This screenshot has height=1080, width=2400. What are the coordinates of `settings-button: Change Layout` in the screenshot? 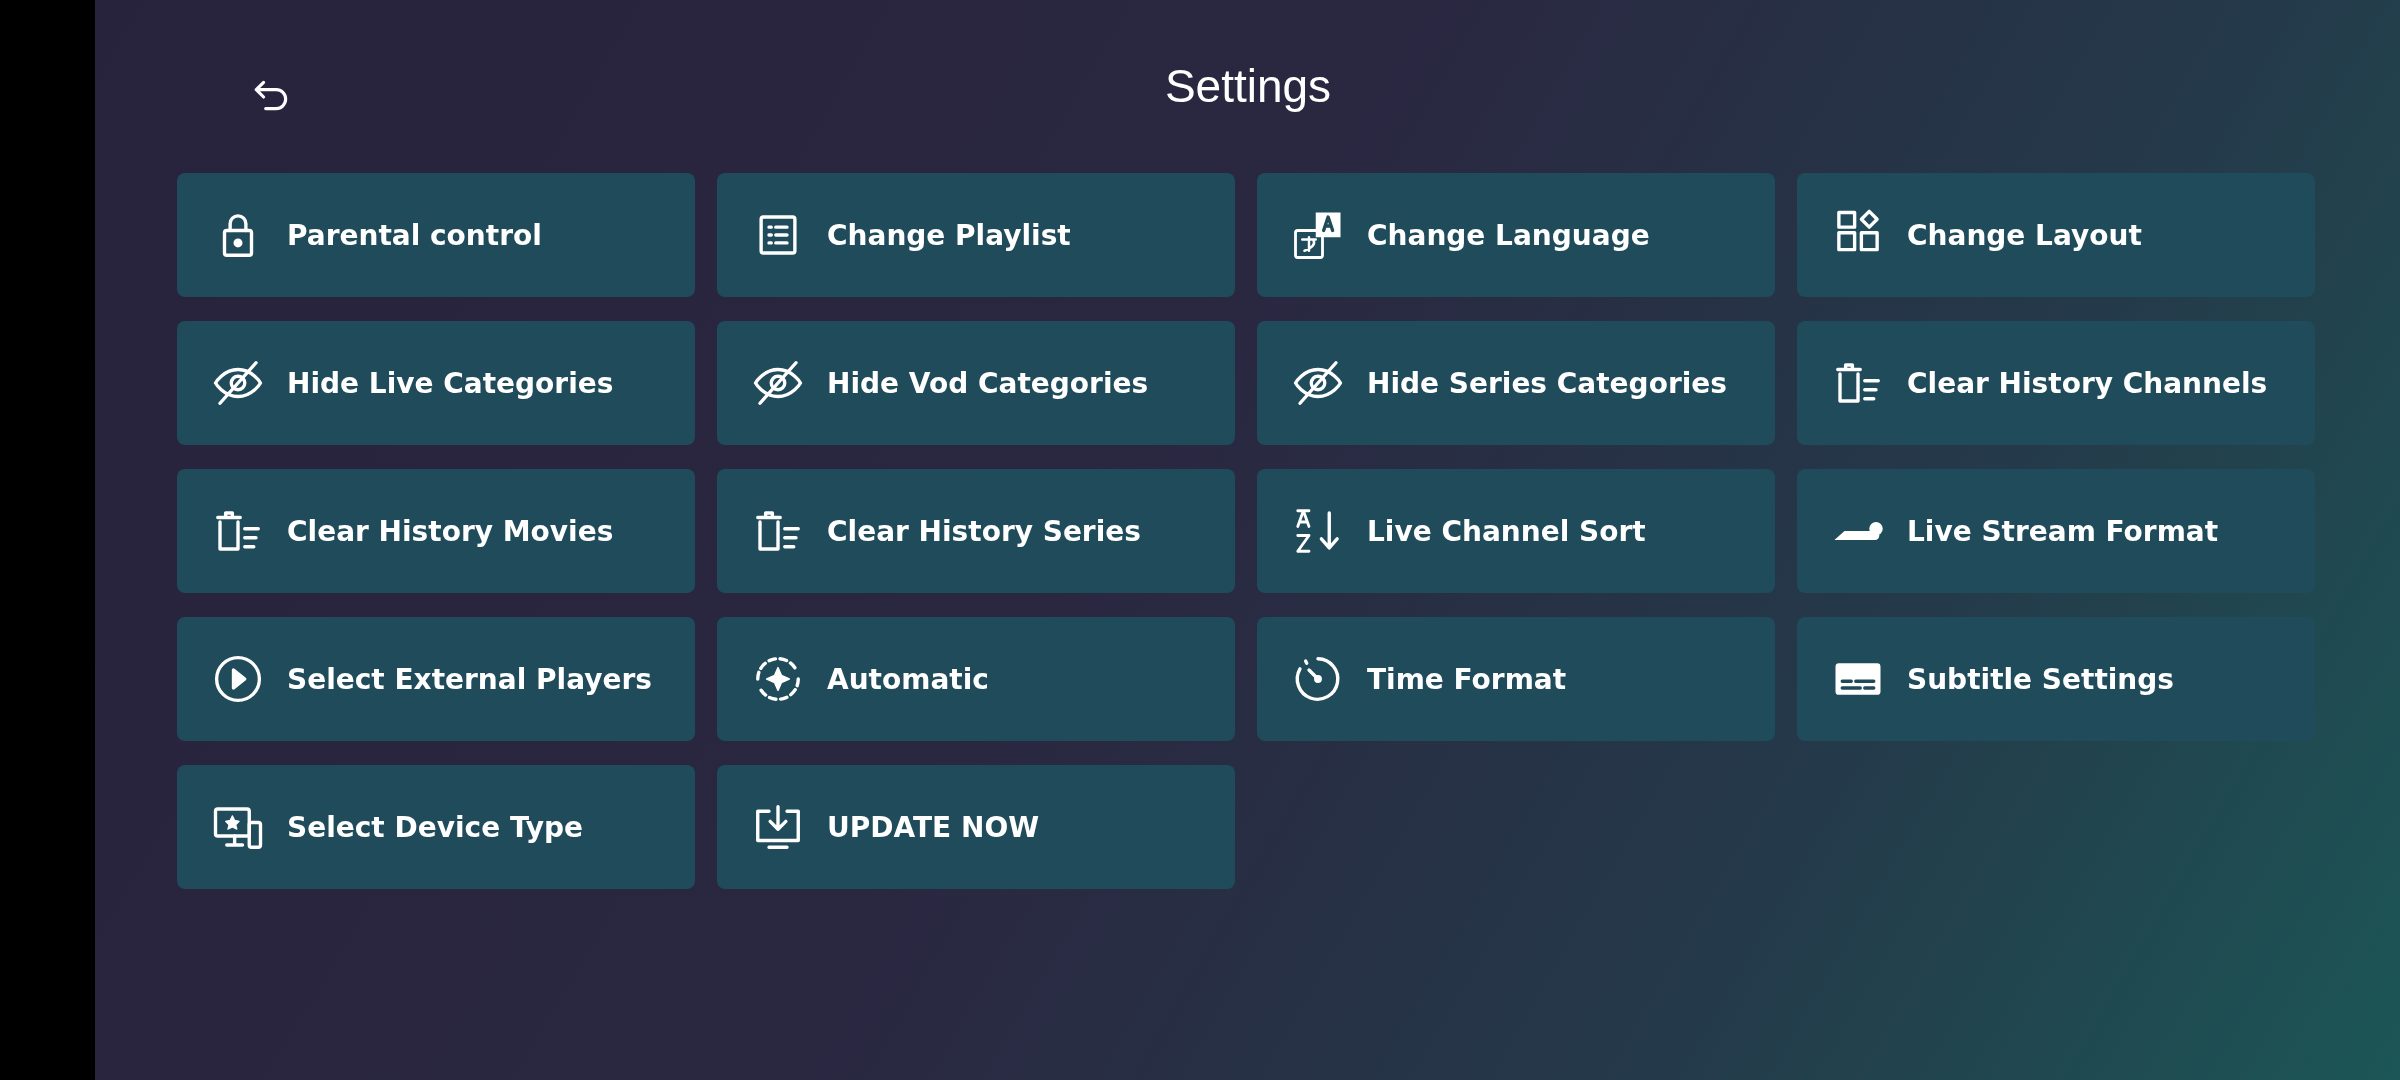 It's located at (2056, 235).